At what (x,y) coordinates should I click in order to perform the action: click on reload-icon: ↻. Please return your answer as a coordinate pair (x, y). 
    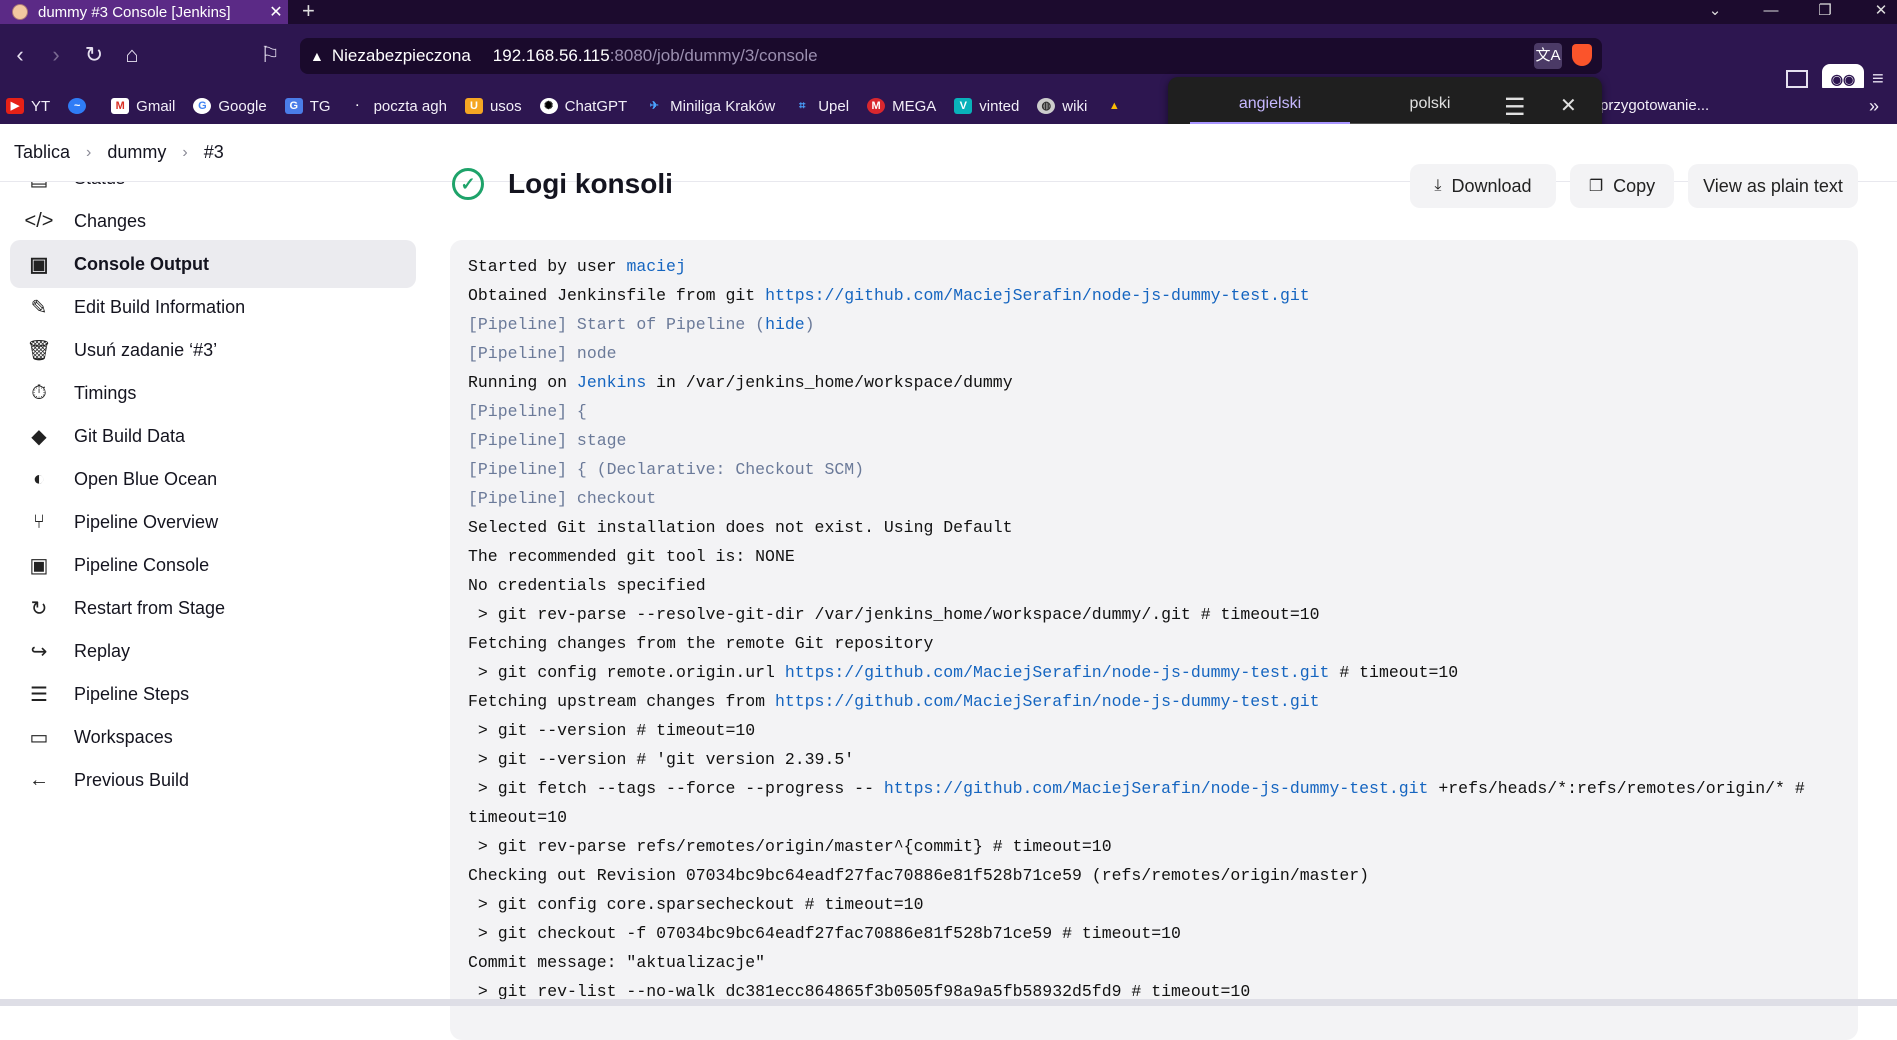
    Looking at the image, I should click on (94, 55).